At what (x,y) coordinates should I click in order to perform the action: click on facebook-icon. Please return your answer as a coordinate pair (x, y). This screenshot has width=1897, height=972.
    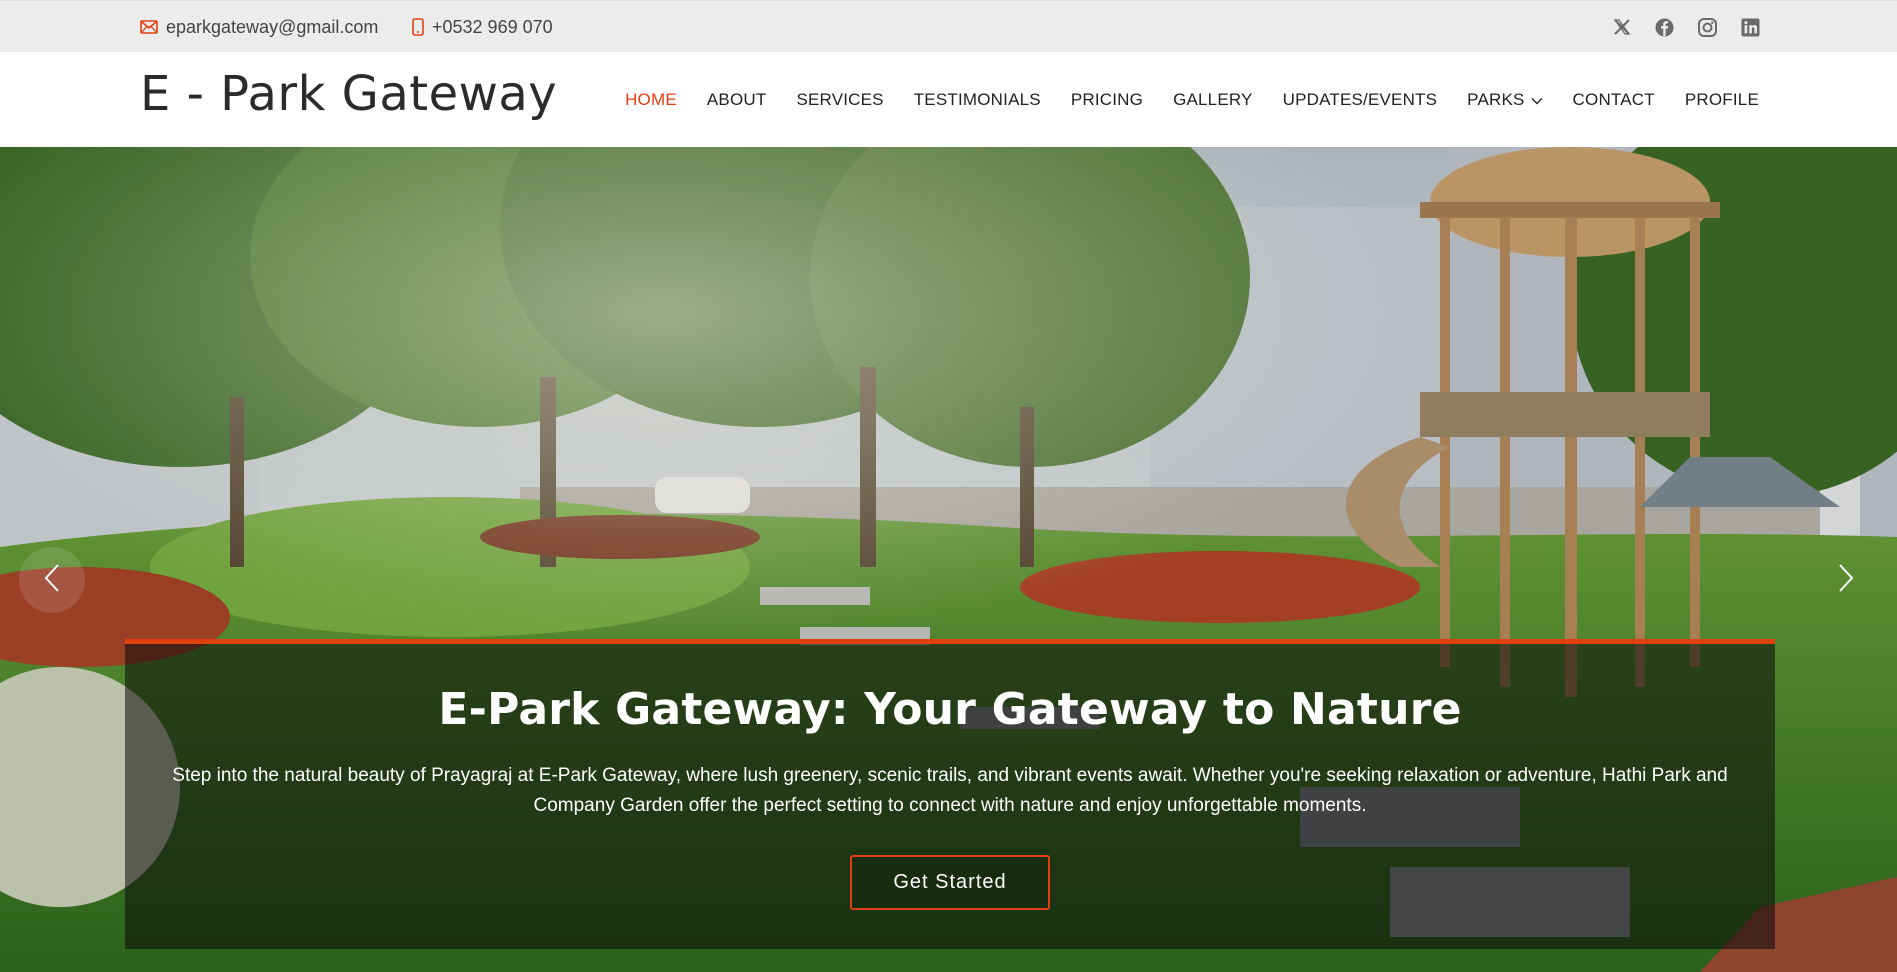
    Looking at the image, I should click on (1664, 27).